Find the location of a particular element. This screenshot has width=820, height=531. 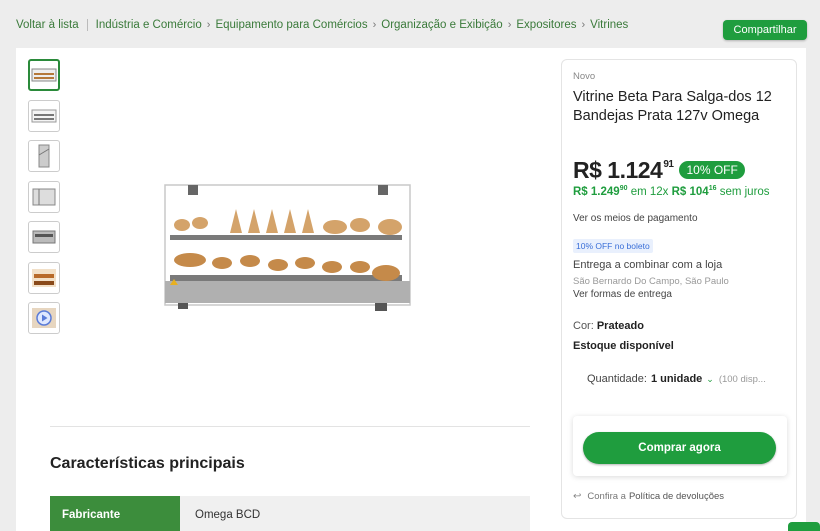

price-row: R$ 1.12491 10% OFF is located at coordinates (659, 170).